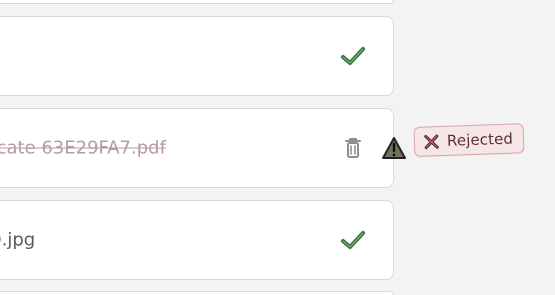 This screenshot has height=295, width=555. I want to click on trash-icon, so click(353, 148).